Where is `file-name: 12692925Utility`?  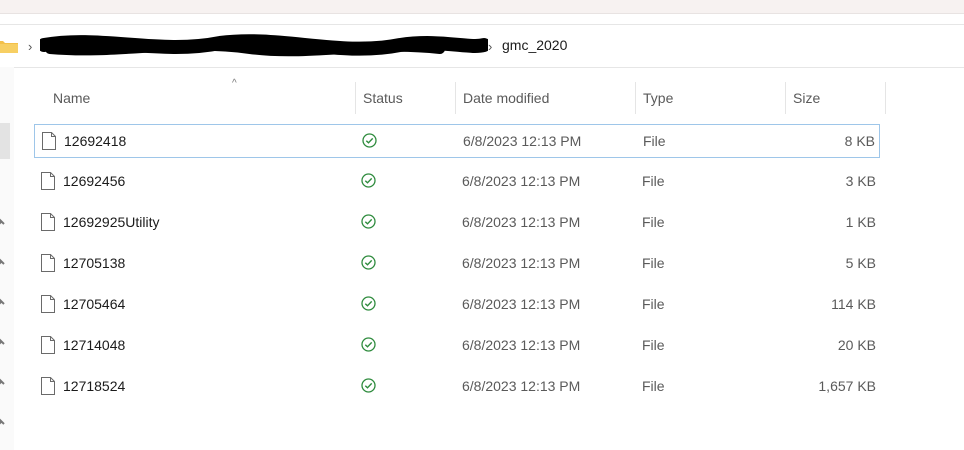
file-name: 12692925Utility is located at coordinates (111, 222).